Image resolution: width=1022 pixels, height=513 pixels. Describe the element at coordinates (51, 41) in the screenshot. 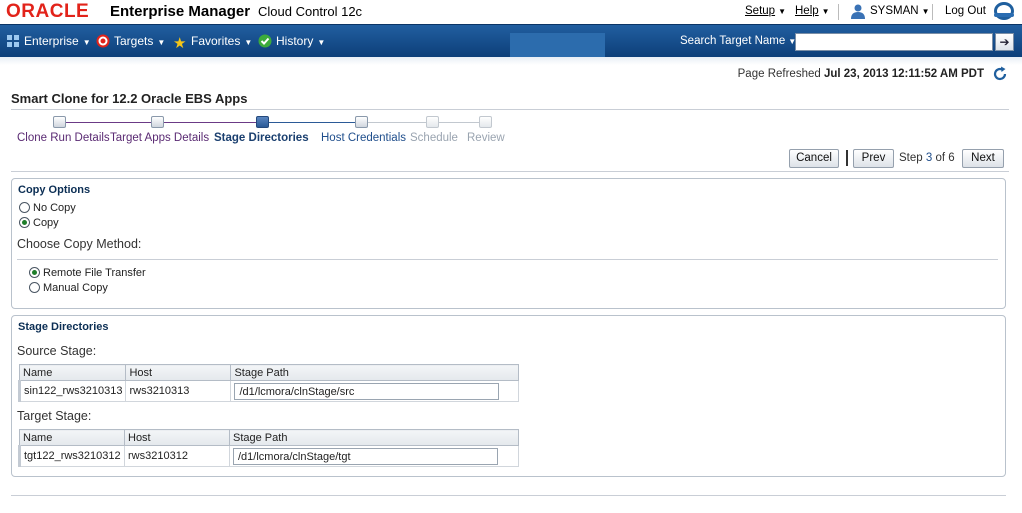

I see `enterprise-label: Enterprise` at that location.